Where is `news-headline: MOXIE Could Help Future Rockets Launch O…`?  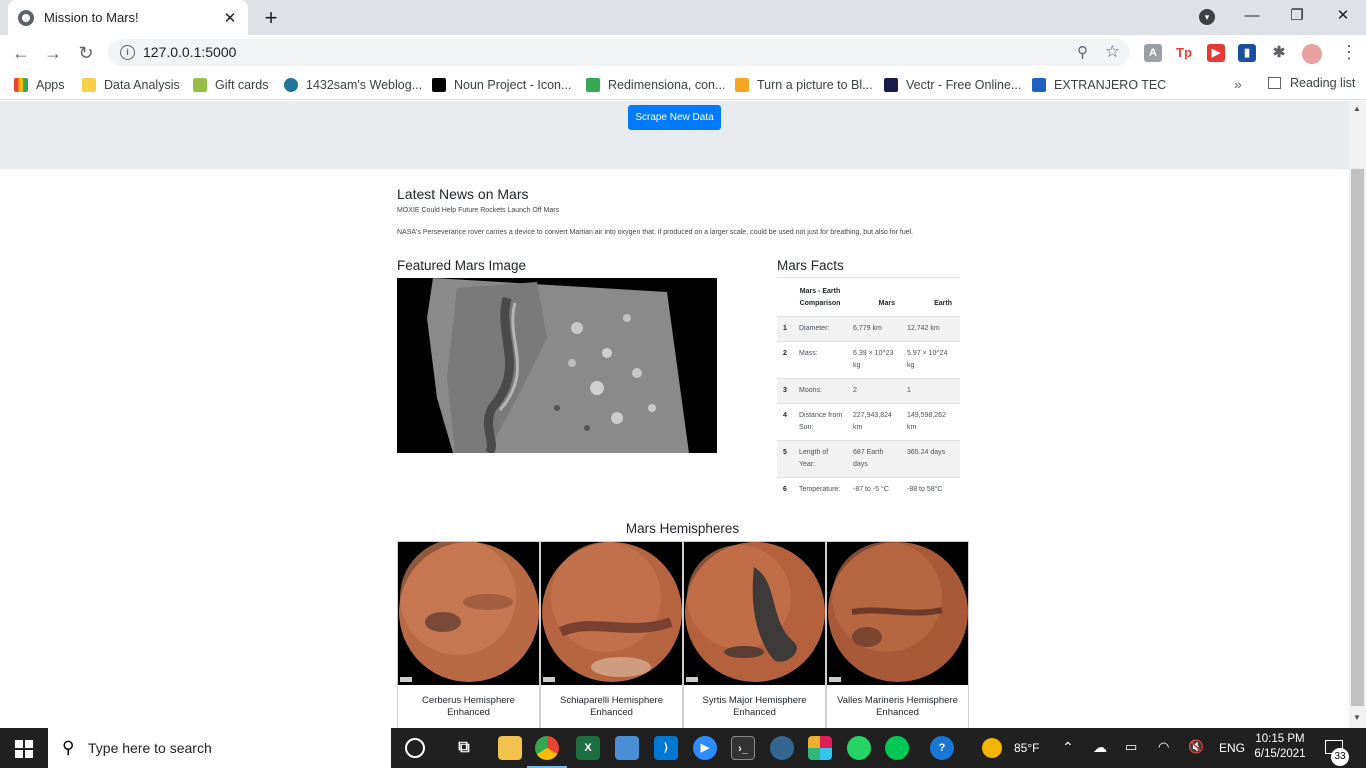 news-headline: MOXIE Could Help Future Rockets Launch O… is located at coordinates (478, 210).